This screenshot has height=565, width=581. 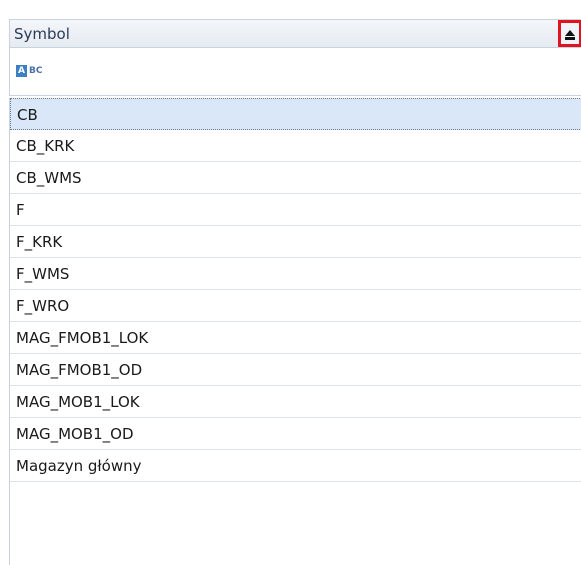 I want to click on table-row-selected: CB, so click(x=295, y=114).